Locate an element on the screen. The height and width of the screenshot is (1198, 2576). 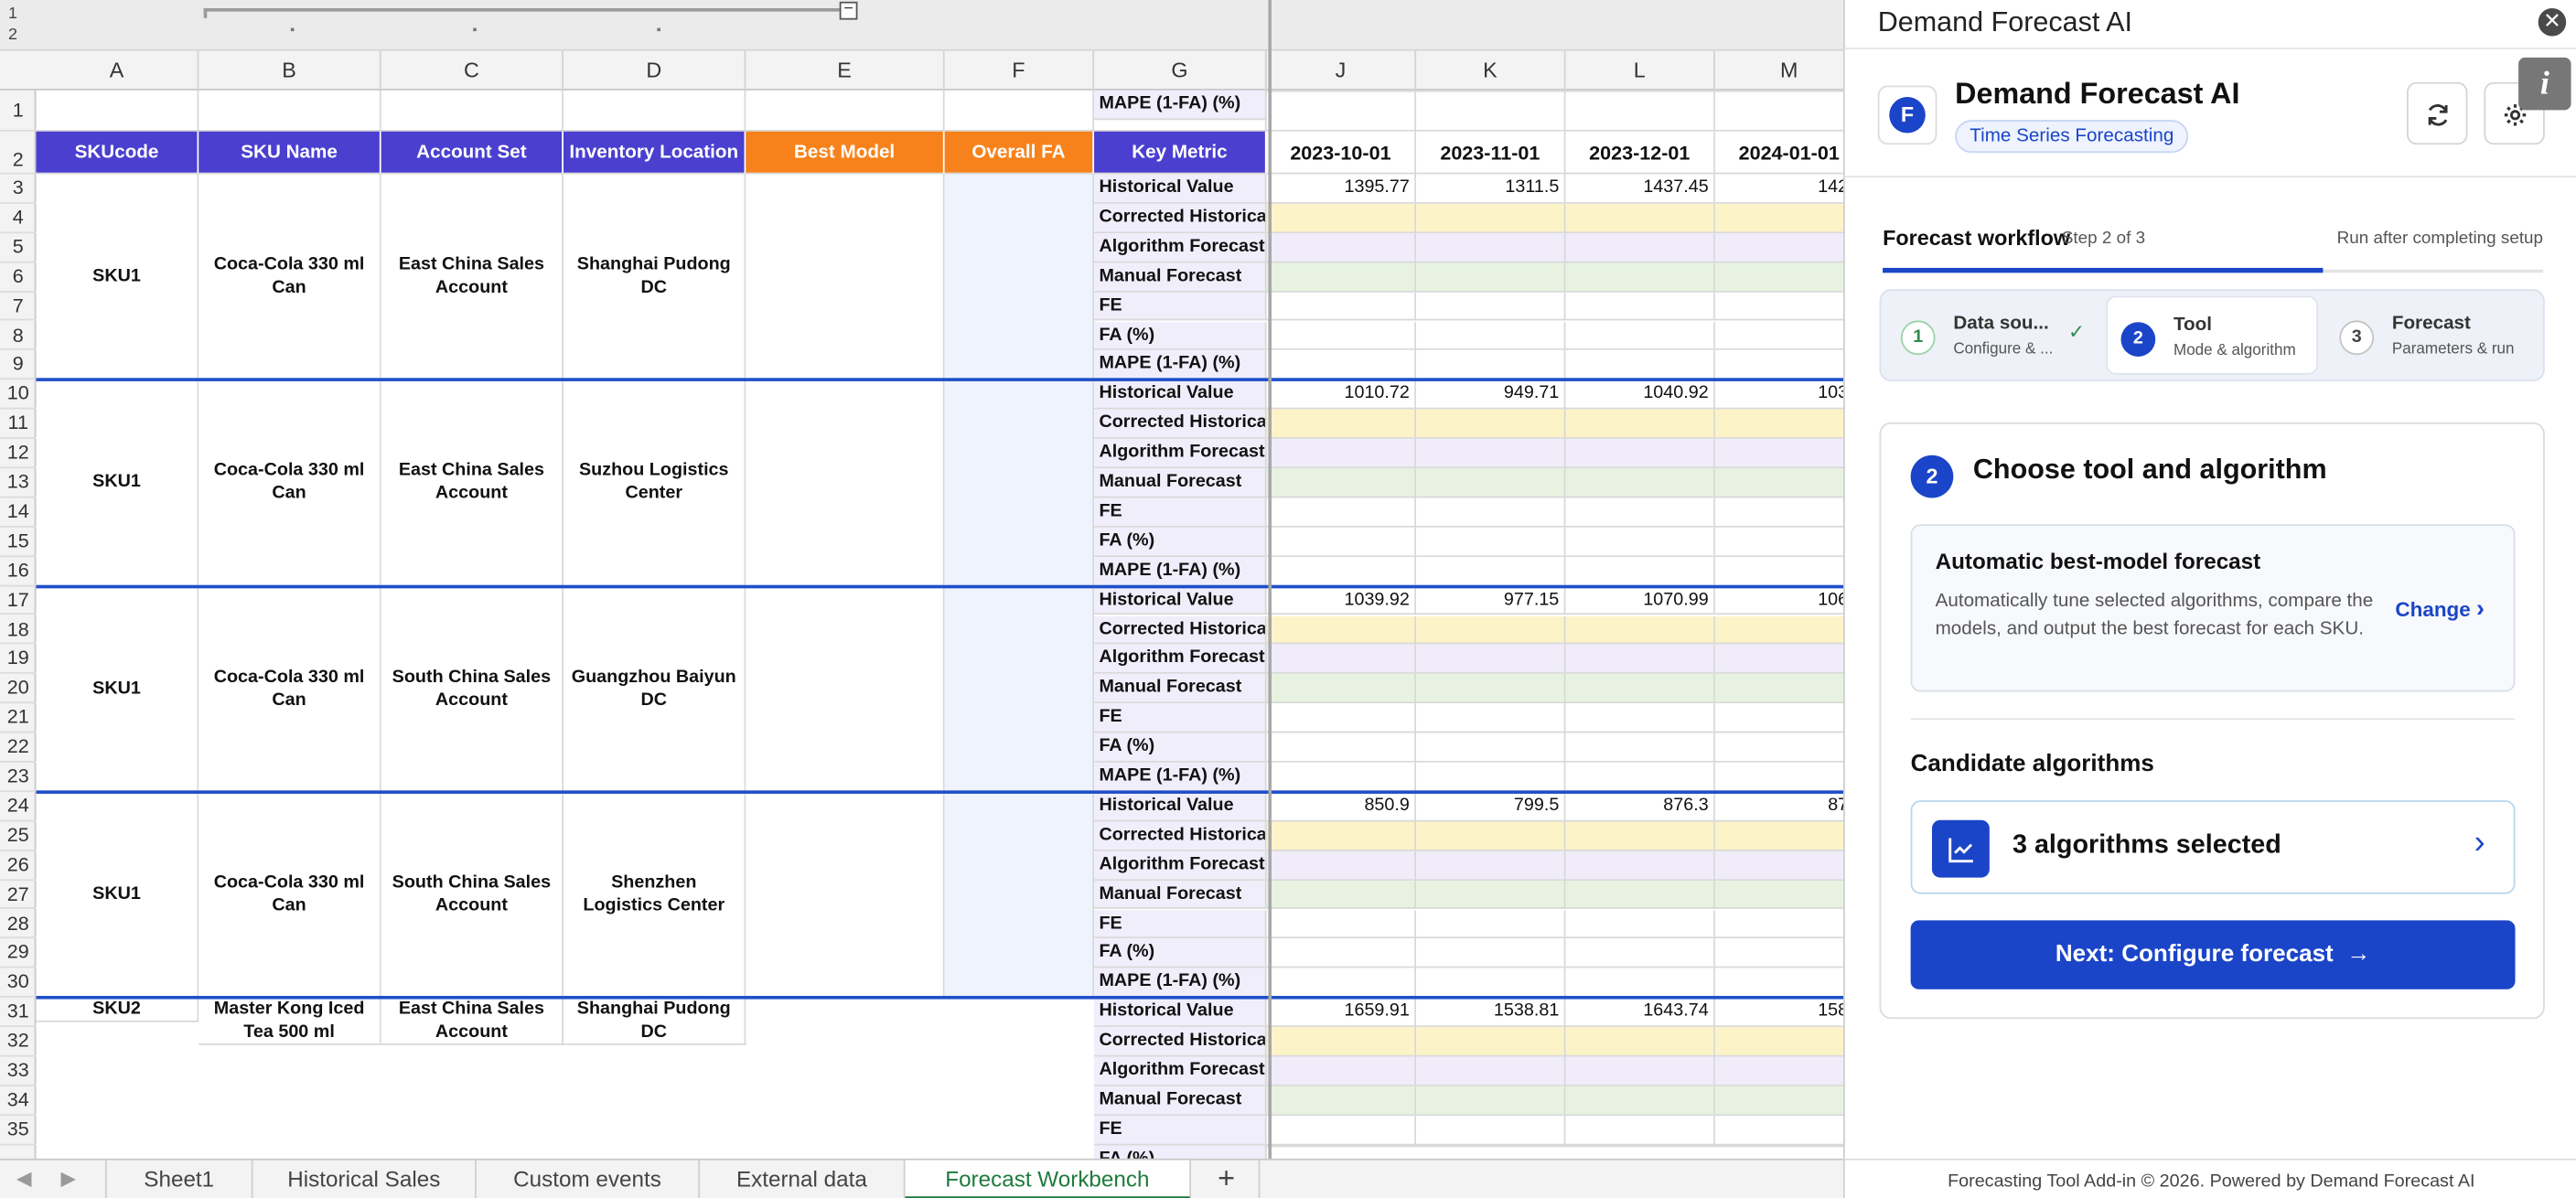
row-header: 7 is located at coordinates (18, 307).